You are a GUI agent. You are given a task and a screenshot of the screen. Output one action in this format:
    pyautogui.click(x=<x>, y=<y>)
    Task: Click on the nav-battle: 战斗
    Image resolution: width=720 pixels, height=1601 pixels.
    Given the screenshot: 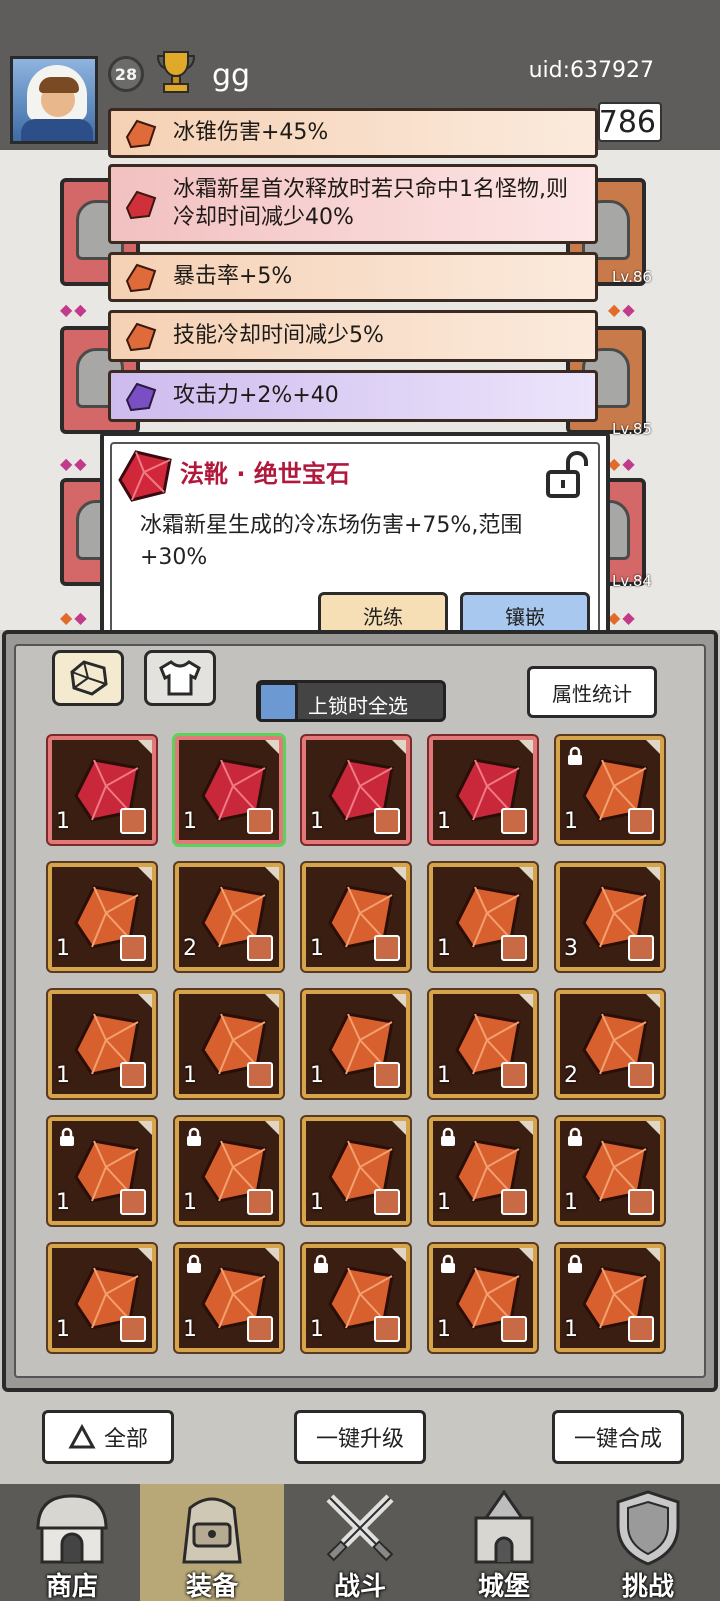 What is the action you would take?
    pyautogui.click(x=360, y=1542)
    